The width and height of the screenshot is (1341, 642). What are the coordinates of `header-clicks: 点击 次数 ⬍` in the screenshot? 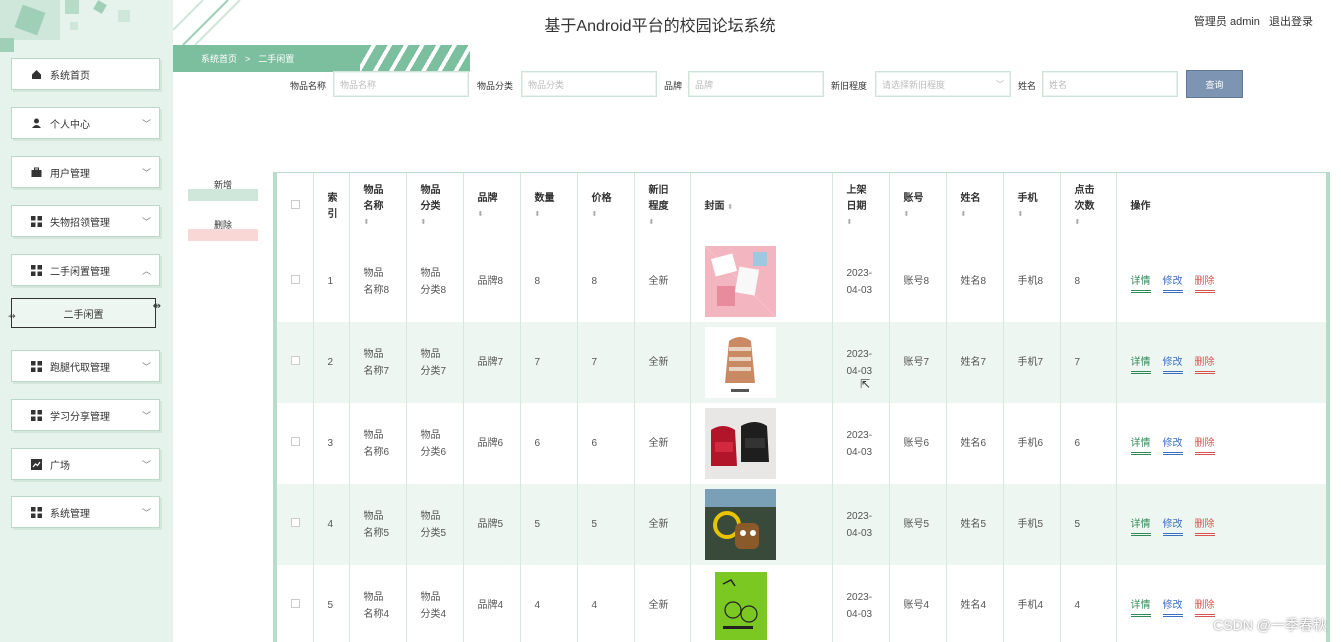 It's located at (1088, 207).